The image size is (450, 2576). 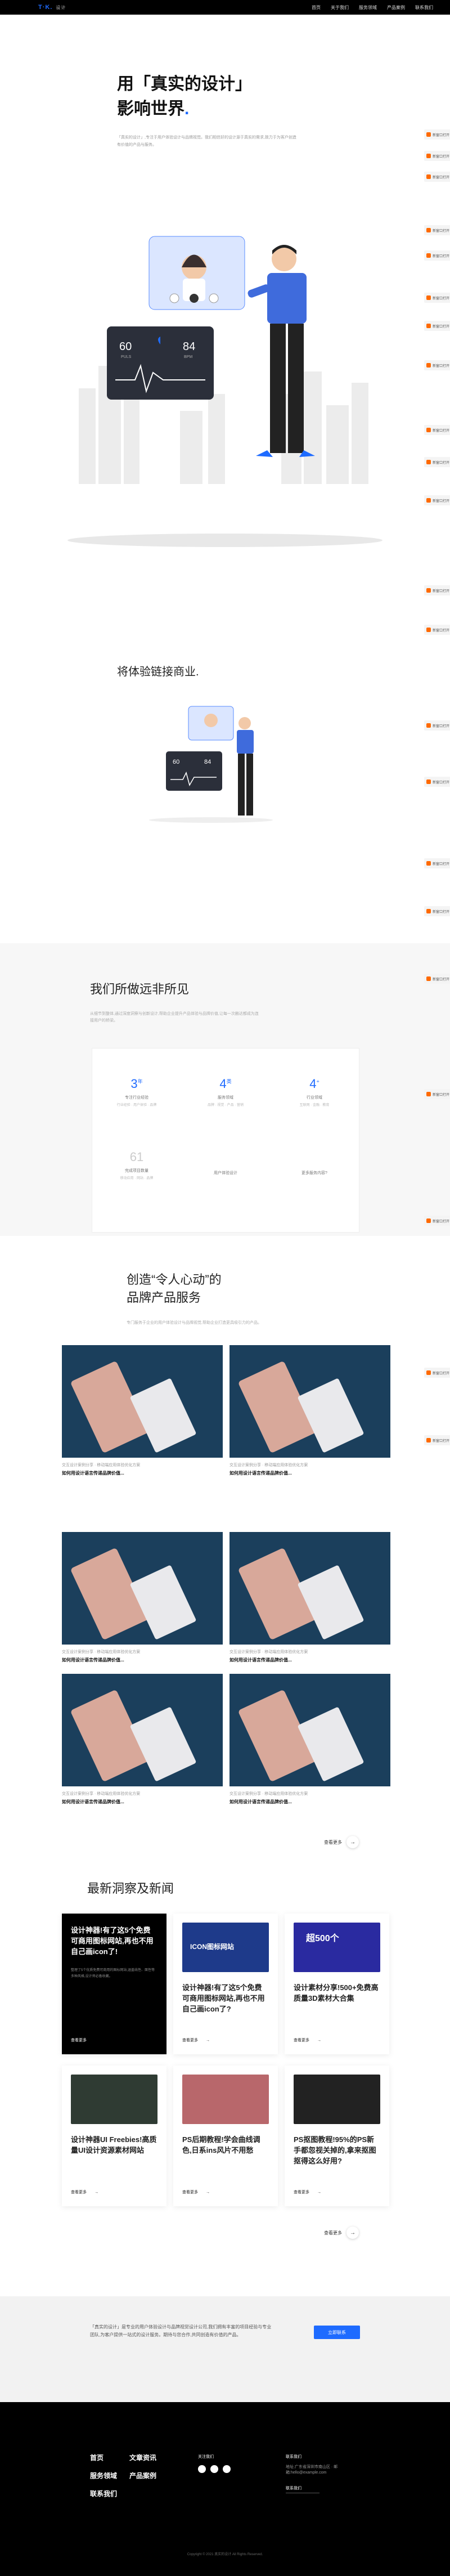 I want to click on nav-item-about: 关于我们, so click(x=340, y=8).